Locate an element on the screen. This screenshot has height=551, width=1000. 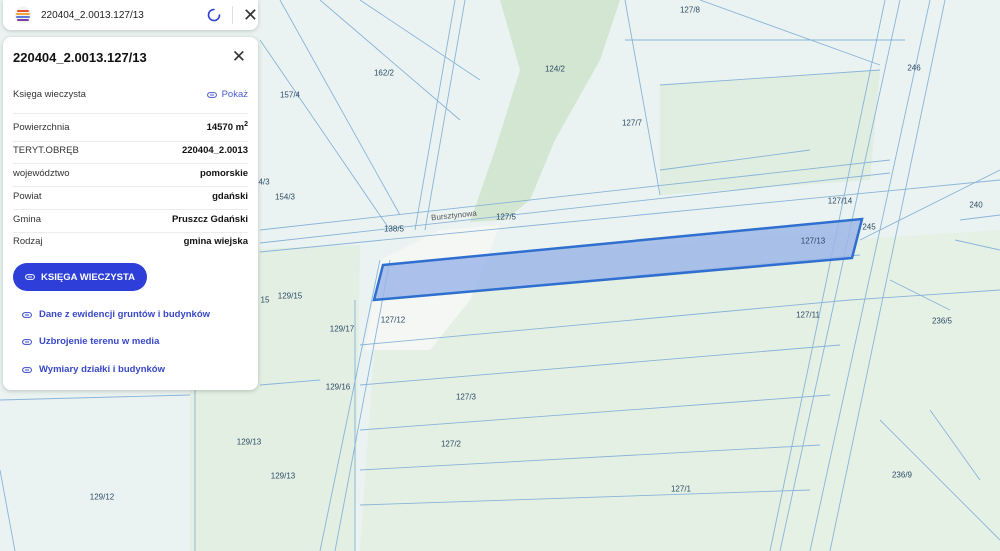
parcel-label: 240 is located at coordinates (975, 205).